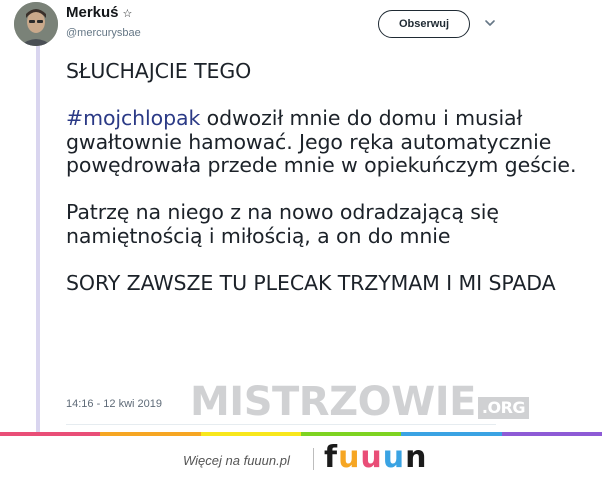 This screenshot has height=478, width=602. Describe the element at coordinates (313, 459) in the screenshot. I see `footer-divider` at that location.